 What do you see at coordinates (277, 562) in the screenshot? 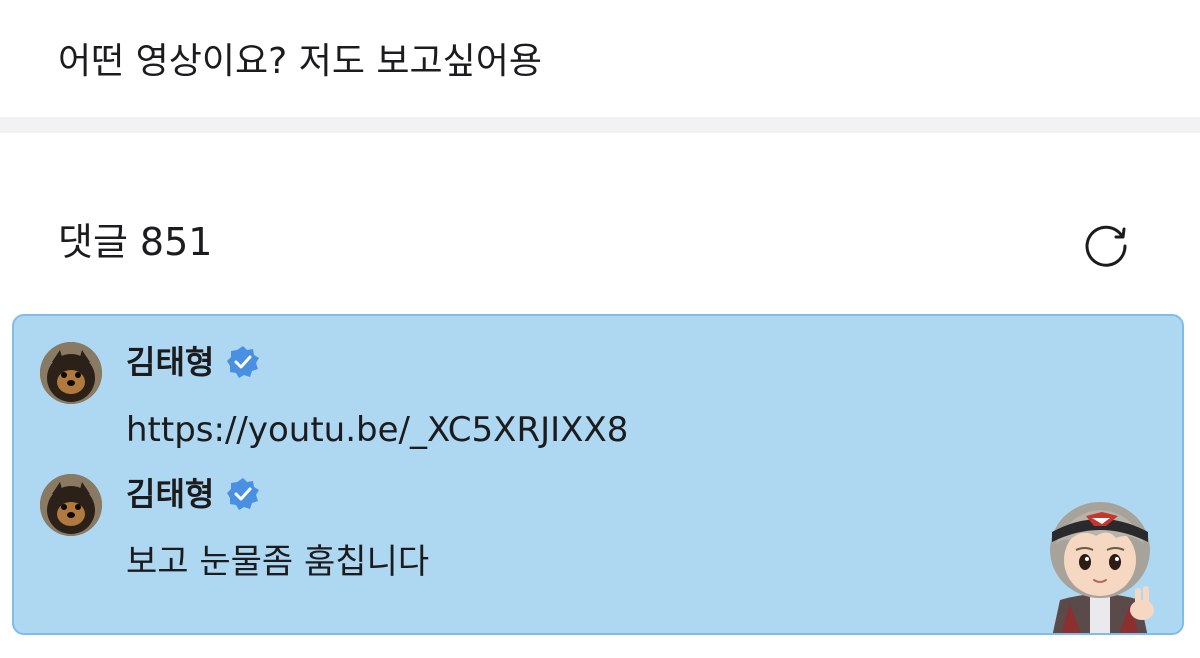
I see `comment-text: 보고 눈물좀 훔칩니다` at bounding box center [277, 562].